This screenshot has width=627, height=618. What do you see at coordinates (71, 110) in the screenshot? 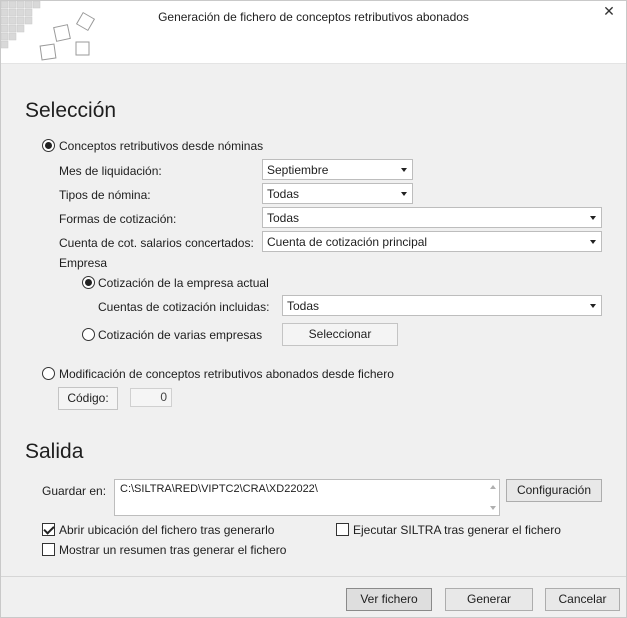
I see `seleccion-heading: Selección` at bounding box center [71, 110].